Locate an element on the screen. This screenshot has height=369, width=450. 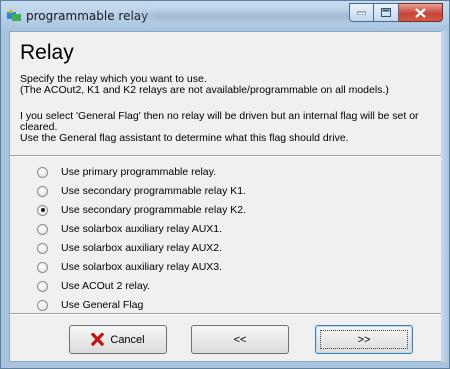
maximize-icon is located at coordinates (386, 12).